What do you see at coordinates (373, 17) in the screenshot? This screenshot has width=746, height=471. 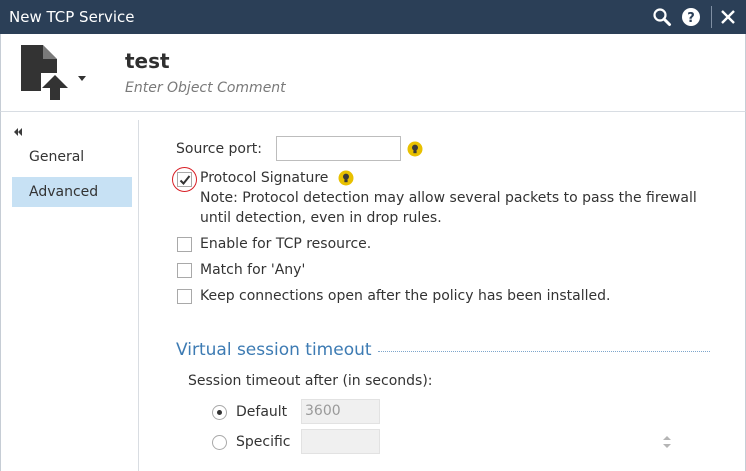 I see `title-bar: New TCP Service ?` at bounding box center [373, 17].